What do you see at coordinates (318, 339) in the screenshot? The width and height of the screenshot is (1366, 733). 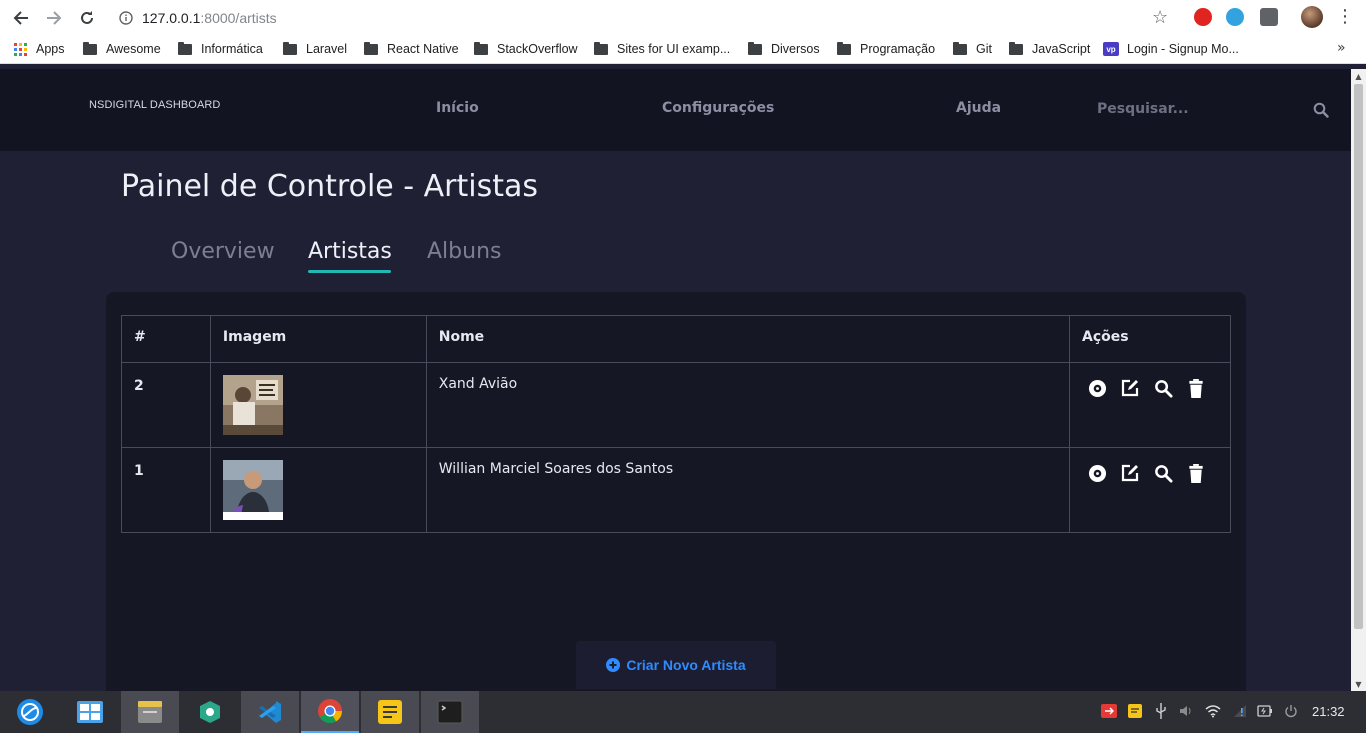 I see `header-image: Imagem` at bounding box center [318, 339].